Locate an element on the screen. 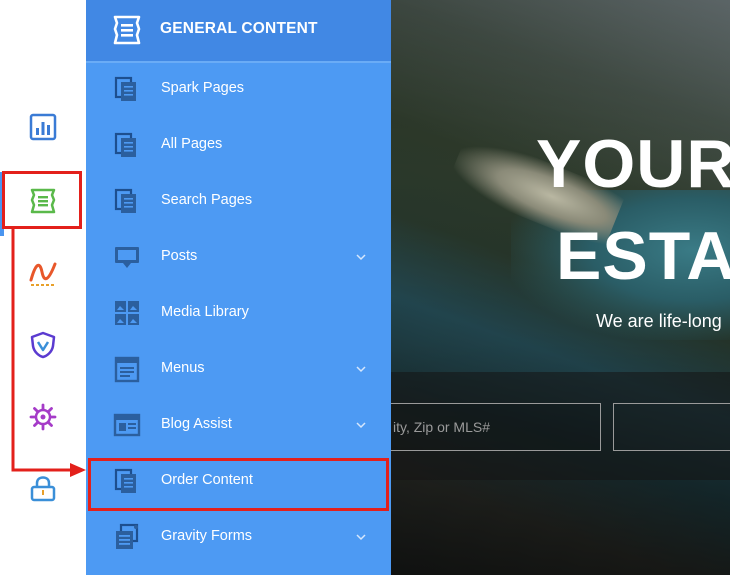  lock-icon is located at coordinates (43, 489).